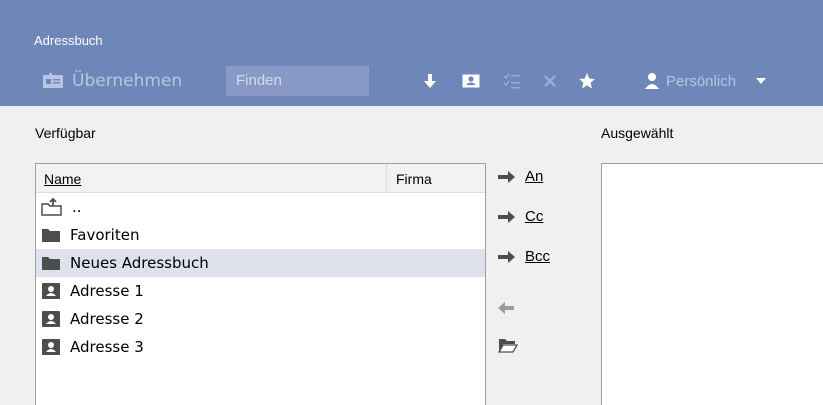 Image resolution: width=823 pixels, height=405 pixels. What do you see at coordinates (652, 81) in the screenshot?
I see `person-icon` at bounding box center [652, 81].